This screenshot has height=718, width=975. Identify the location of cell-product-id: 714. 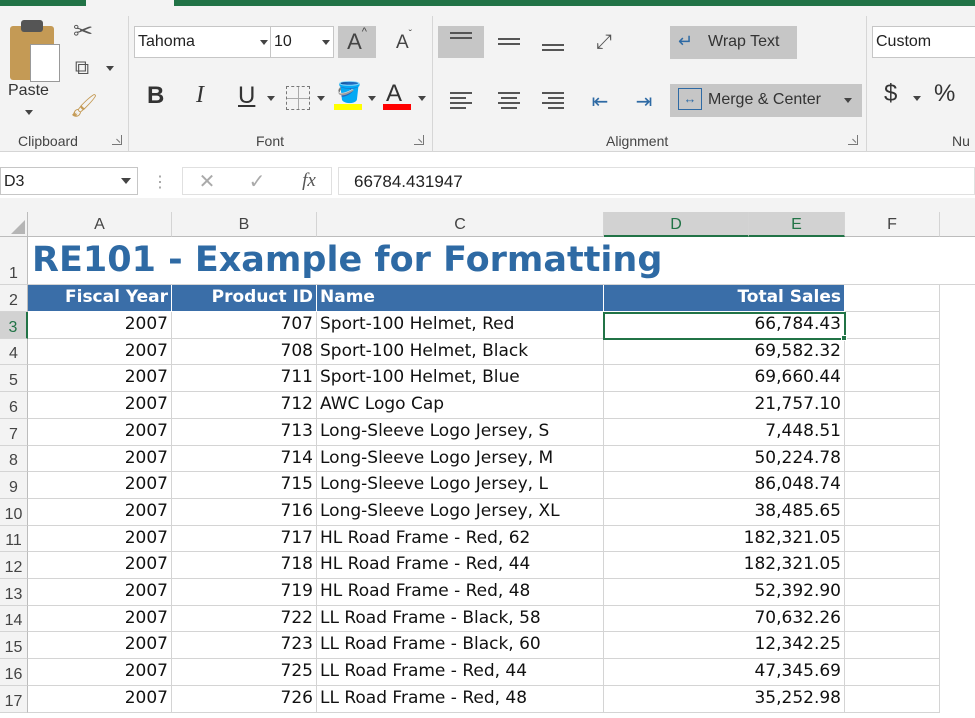
(244, 459).